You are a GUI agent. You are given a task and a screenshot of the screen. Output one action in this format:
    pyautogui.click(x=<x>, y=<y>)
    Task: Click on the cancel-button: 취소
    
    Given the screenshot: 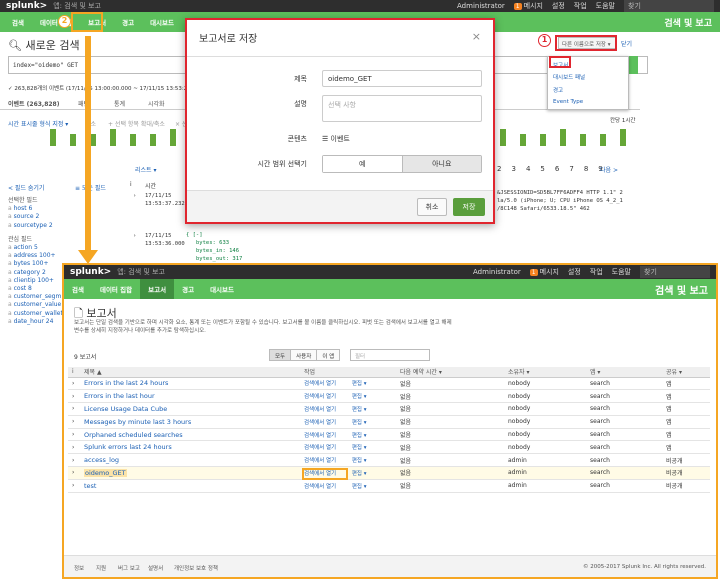 What is the action you would take?
    pyautogui.click(x=432, y=207)
    